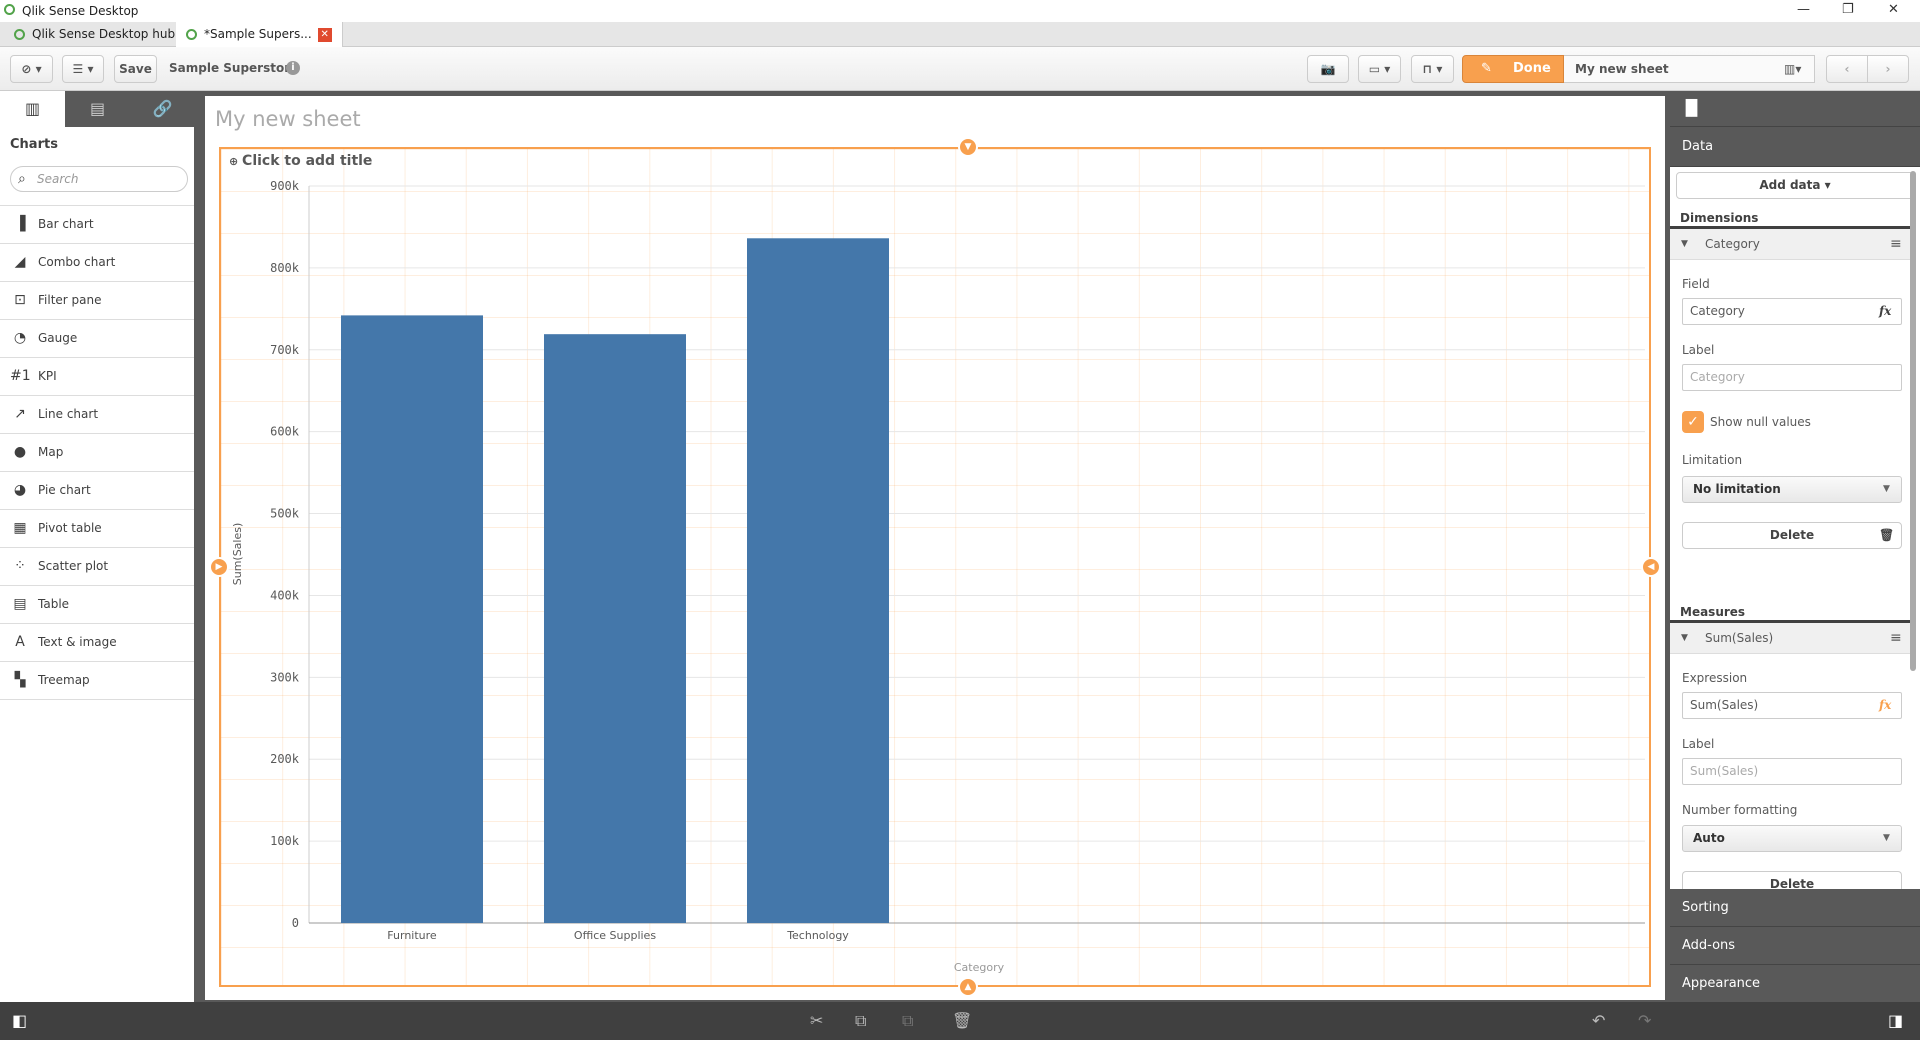 The height and width of the screenshot is (1040, 1920). What do you see at coordinates (1795, 147) in the screenshot?
I see `data-section-header: Data` at bounding box center [1795, 147].